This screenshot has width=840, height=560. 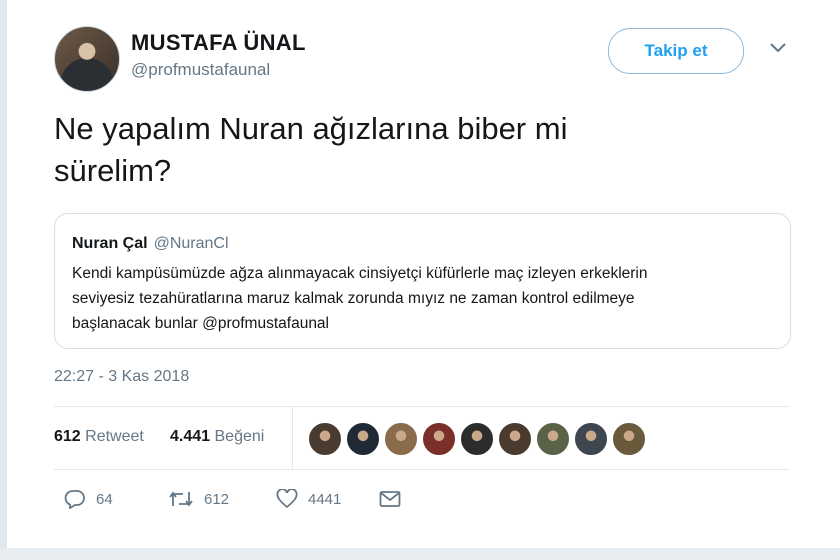 I want to click on tweet-text-line: sürelim?, so click(x=113, y=170).